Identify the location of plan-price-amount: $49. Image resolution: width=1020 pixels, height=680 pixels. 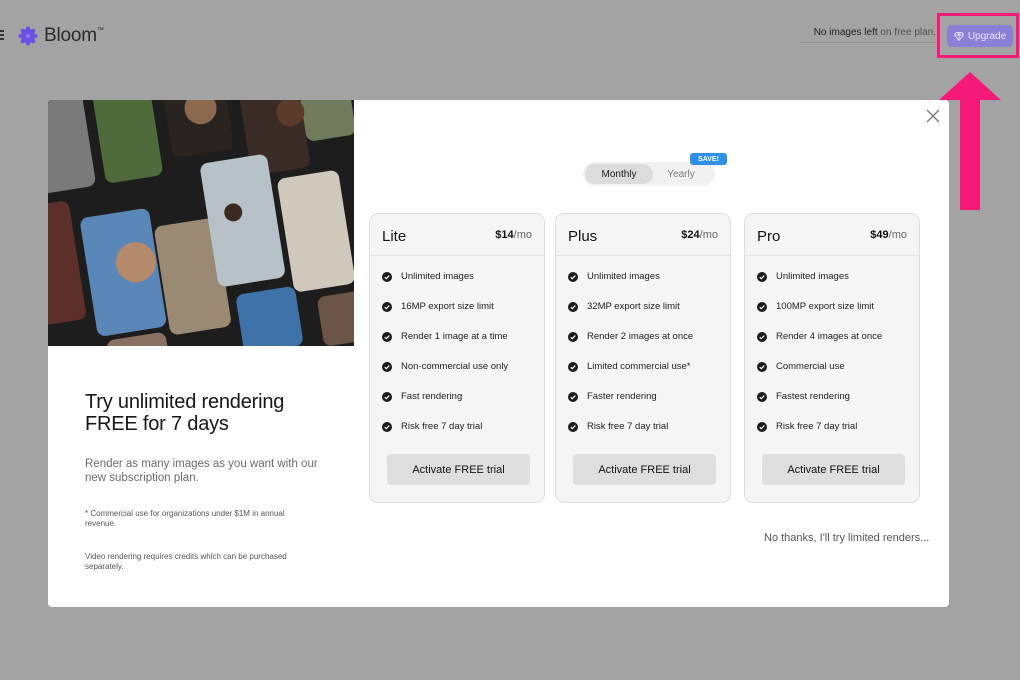
(879, 235).